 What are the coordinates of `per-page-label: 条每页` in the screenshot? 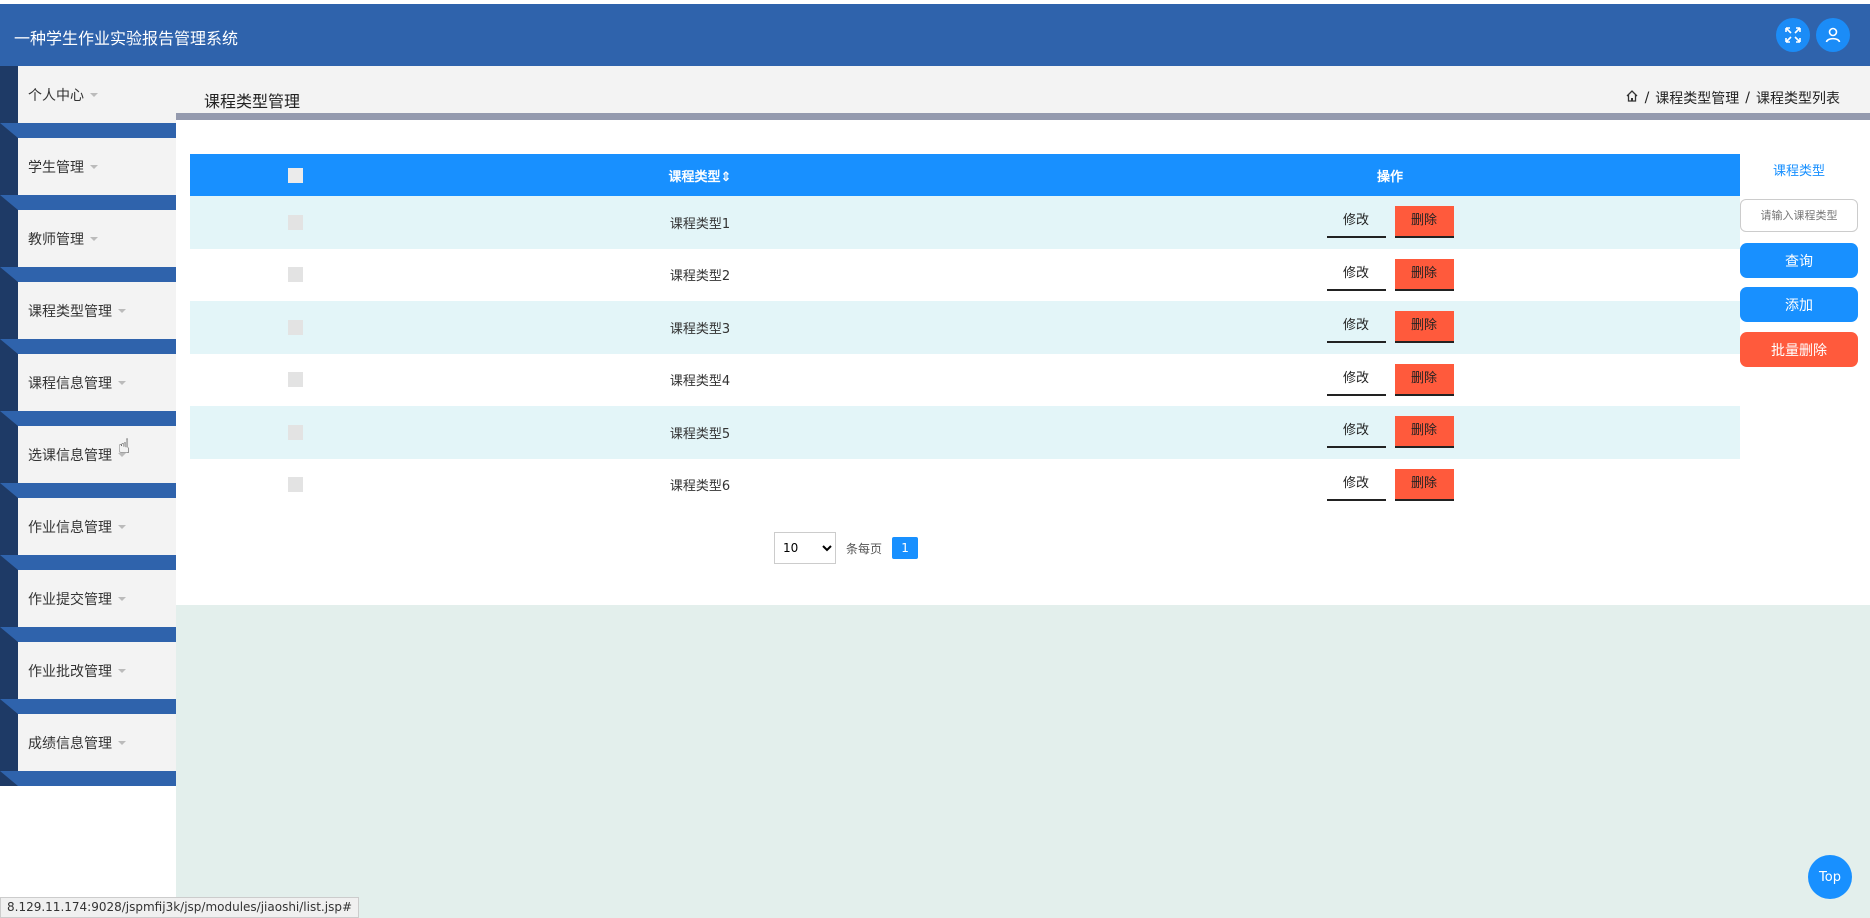 It's located at (864, 548).